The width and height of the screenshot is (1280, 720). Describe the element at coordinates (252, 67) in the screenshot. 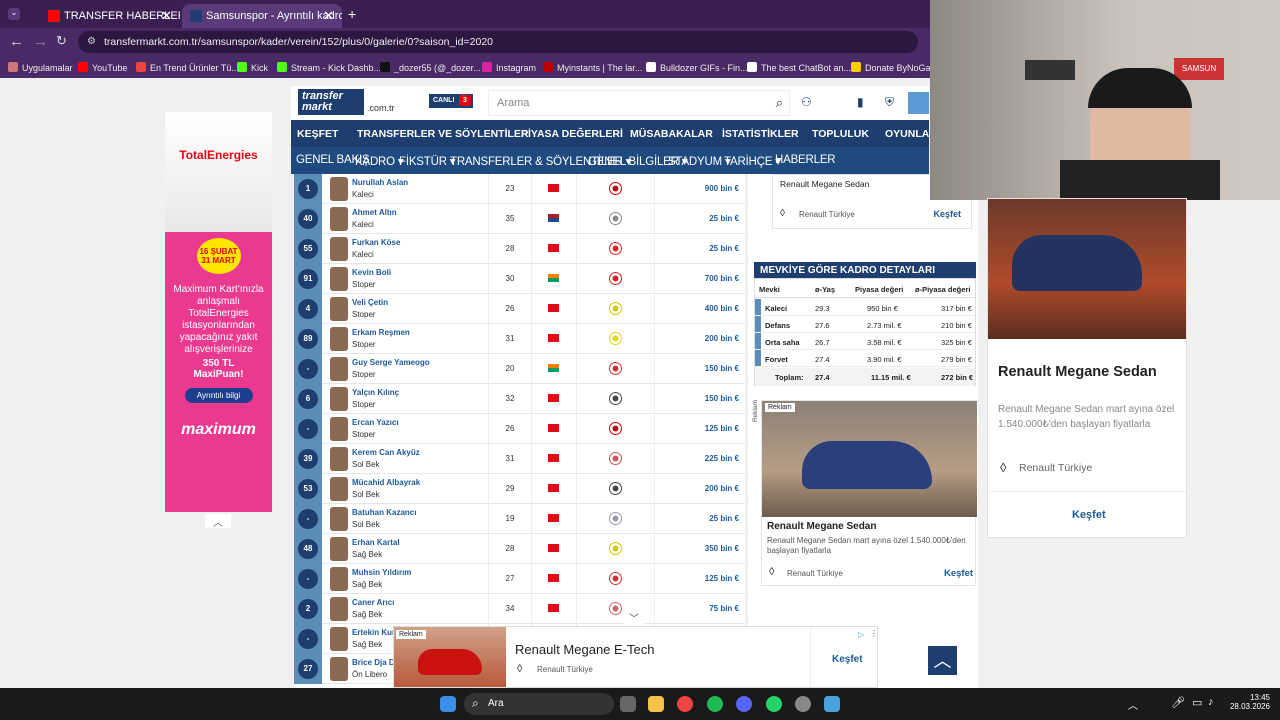

I see `bookmark-item: Kick` at that location.